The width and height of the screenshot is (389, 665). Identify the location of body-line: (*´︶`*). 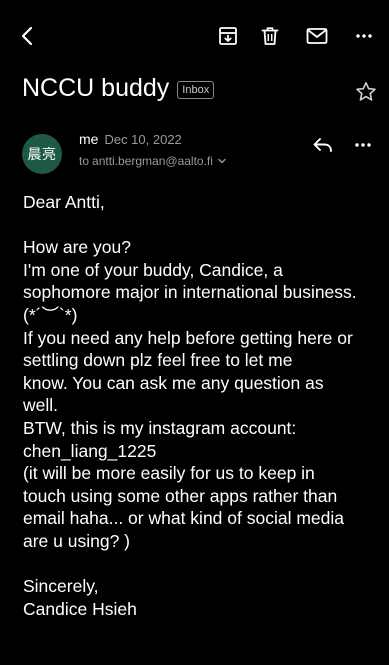
(50, 314).